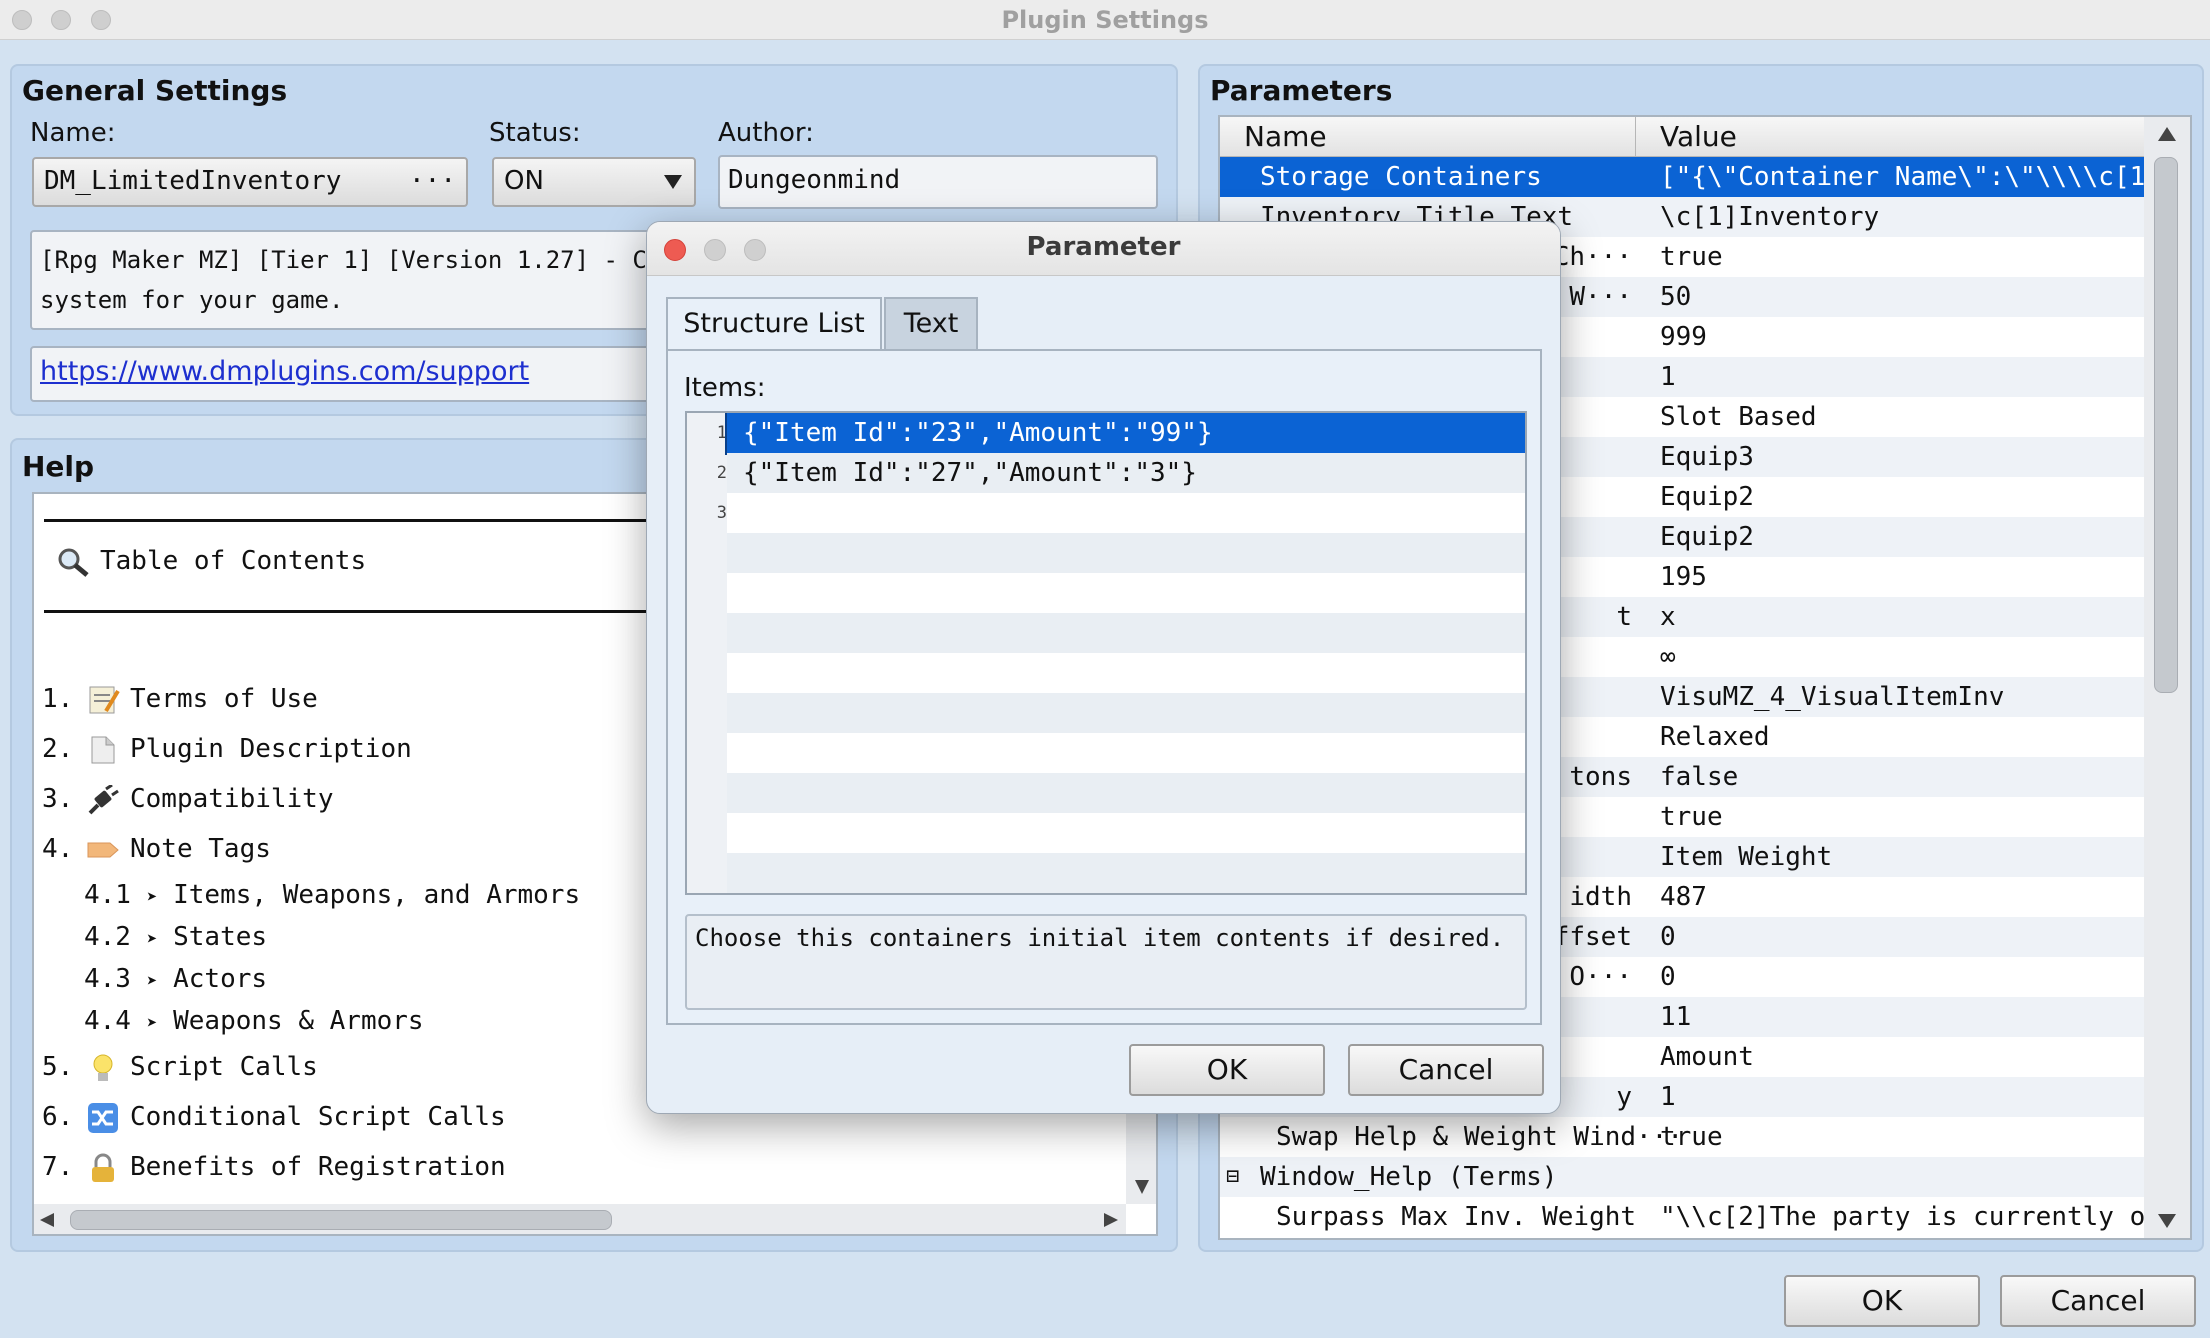 Image resolution: width=2210 pixels, height=1338 pixels. Describe the element at coordinates (1103, 249) in the screenshot. I see `dialog-title-bar: Parameter` at that location.